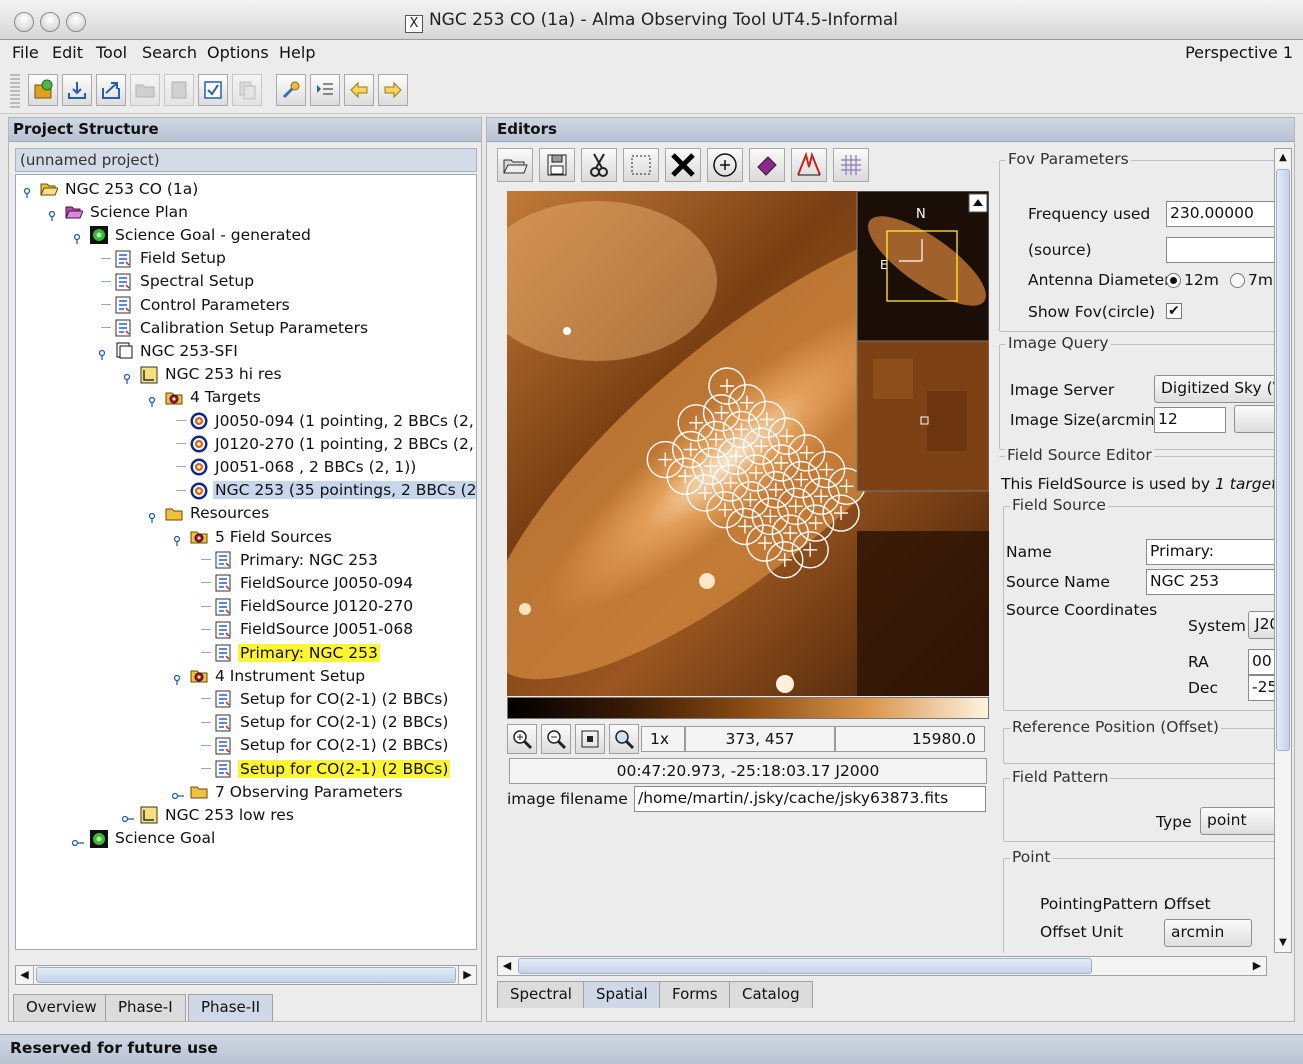 The image size is (1303, 1064). What do you see at coordinates (1208, 933) in the screenshot?
I see `offset-unit-select: arcmin` at bounding box center [1208, 933].